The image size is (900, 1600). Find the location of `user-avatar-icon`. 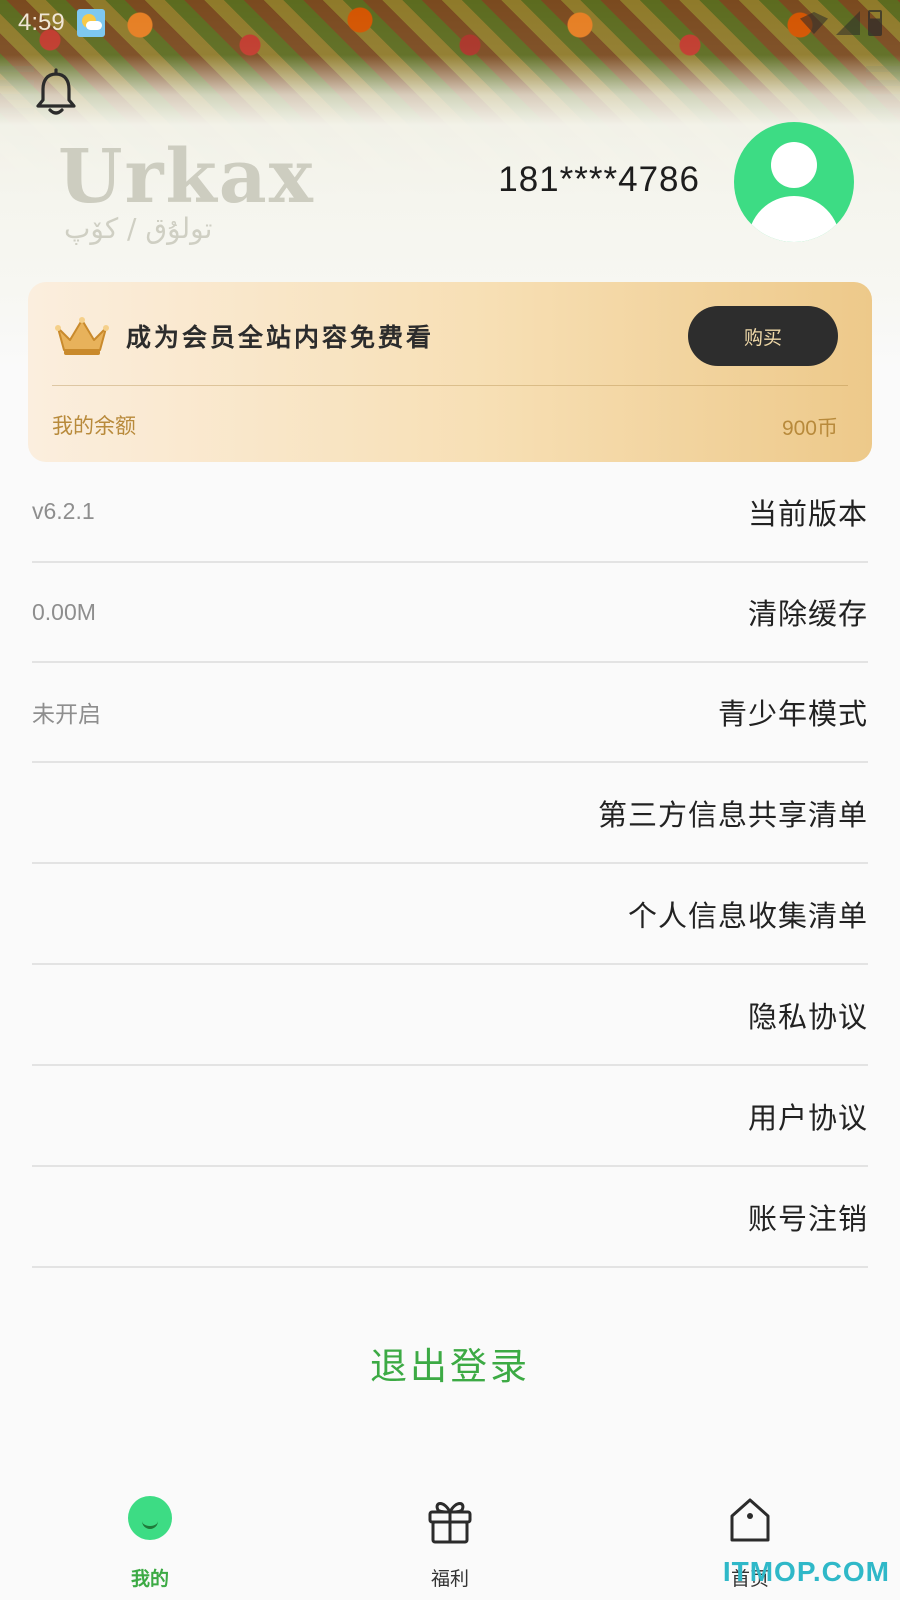

user-avatar-icon is located at coordinates (794, 182).